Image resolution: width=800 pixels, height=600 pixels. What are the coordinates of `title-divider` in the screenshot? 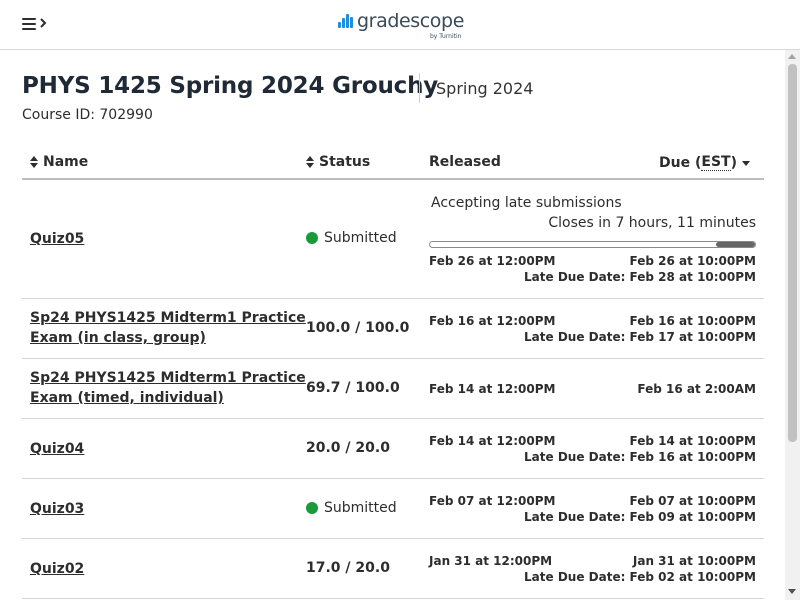 It's located at (419, 88).